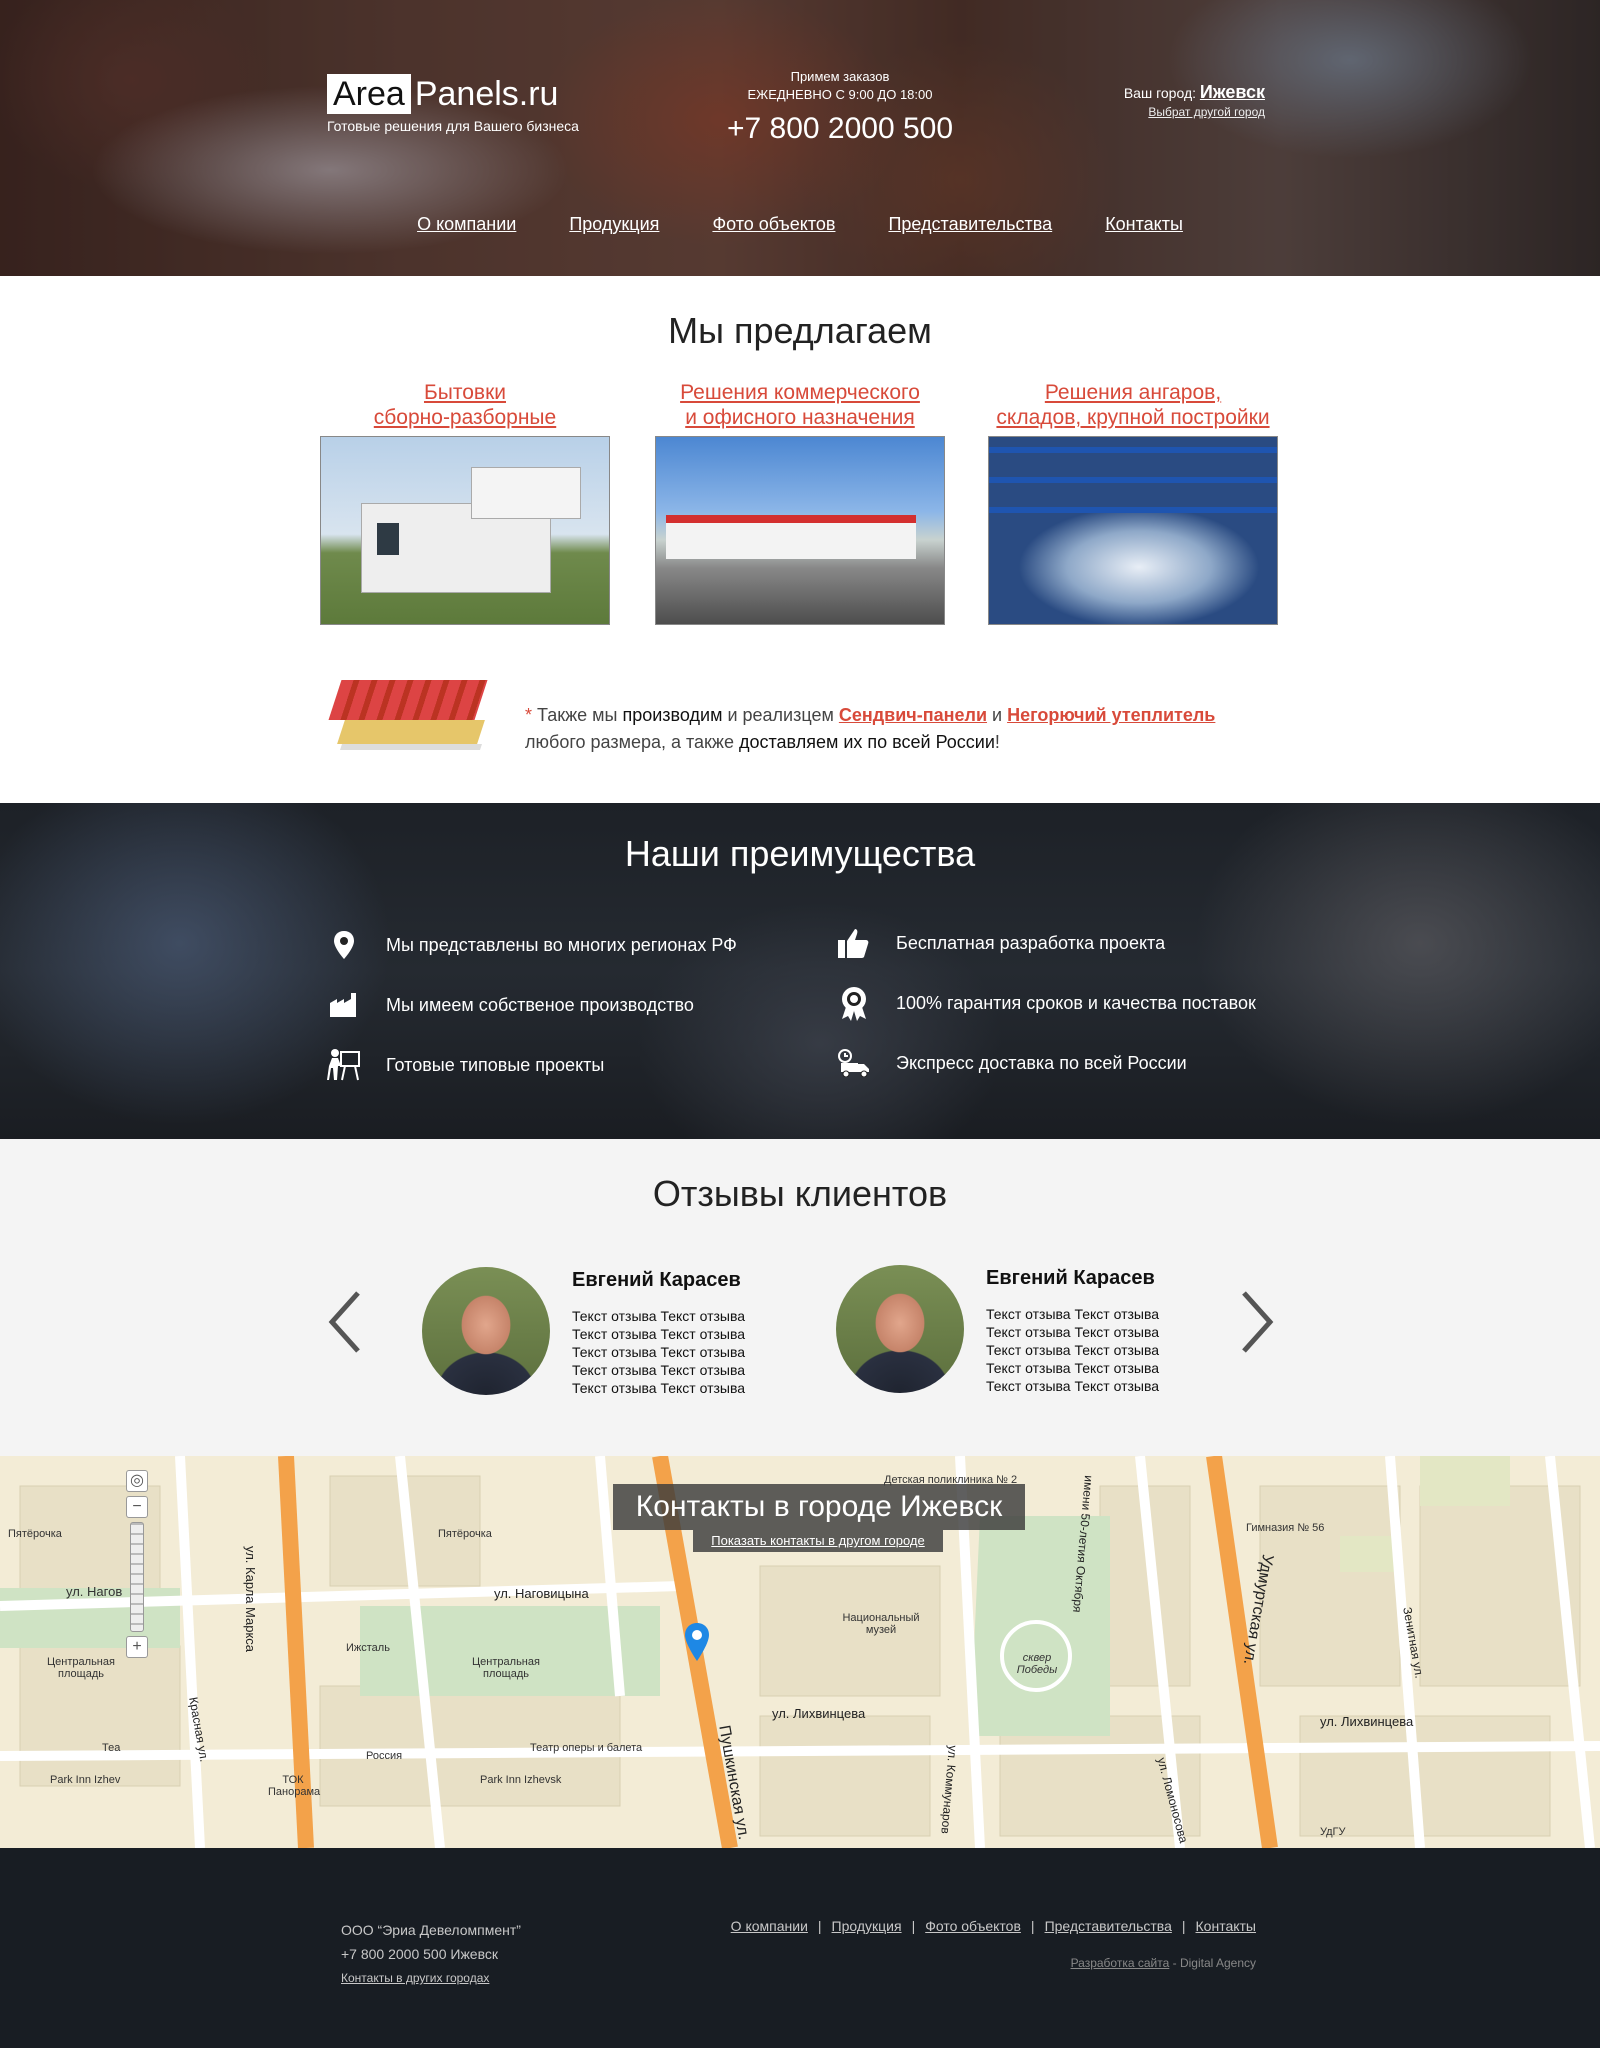 The height and width of the screenshot is (2048, 1600). What do you see at coordinates (1144, 224) in the screenshot?
I see `nav-item-contacts: Контакты` at bounding box center [1144, 224].